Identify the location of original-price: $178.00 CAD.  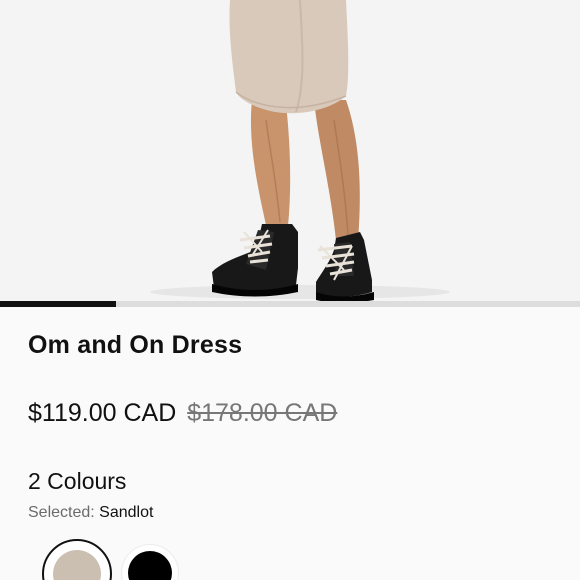
(262, 413).